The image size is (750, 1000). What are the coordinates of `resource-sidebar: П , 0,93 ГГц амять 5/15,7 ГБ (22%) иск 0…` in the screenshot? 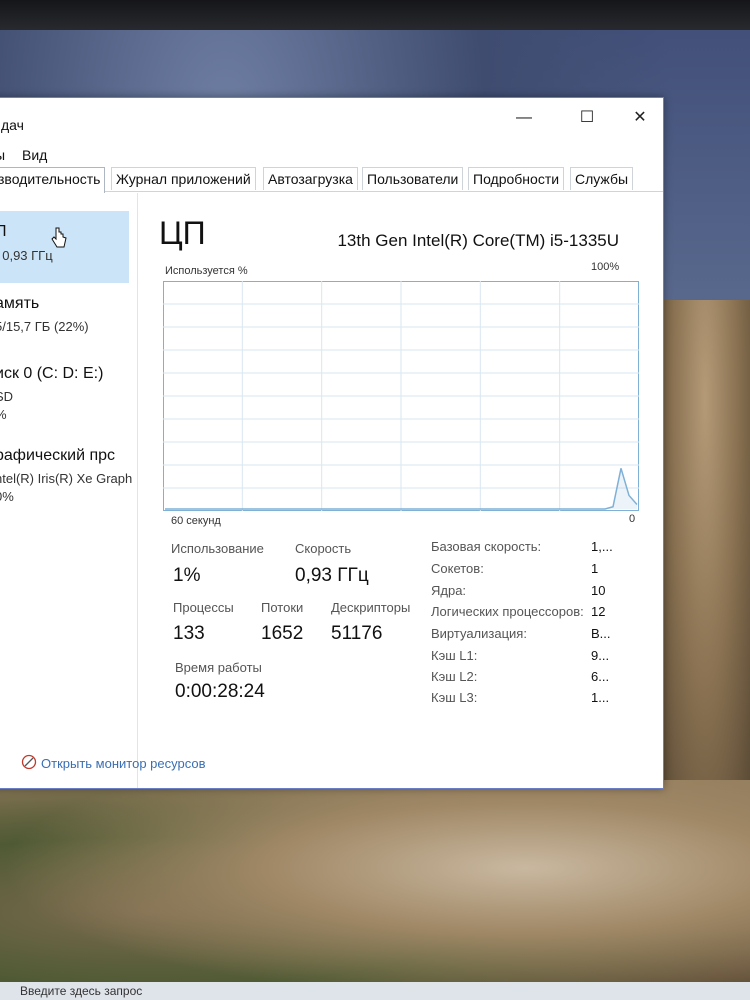 It's located at (69, 490).